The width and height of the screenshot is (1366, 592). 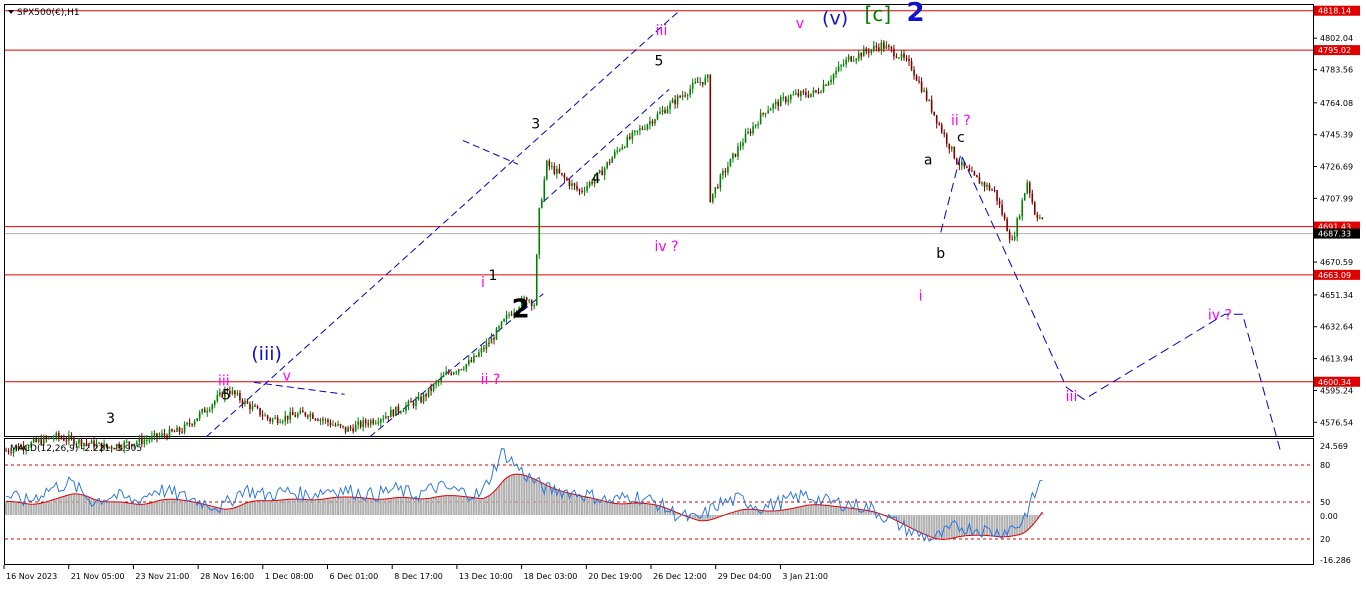 What do you see at coordinates (940, 254) in the screenshot?
I see `wave-label: b` at bounding box center [940, 254].